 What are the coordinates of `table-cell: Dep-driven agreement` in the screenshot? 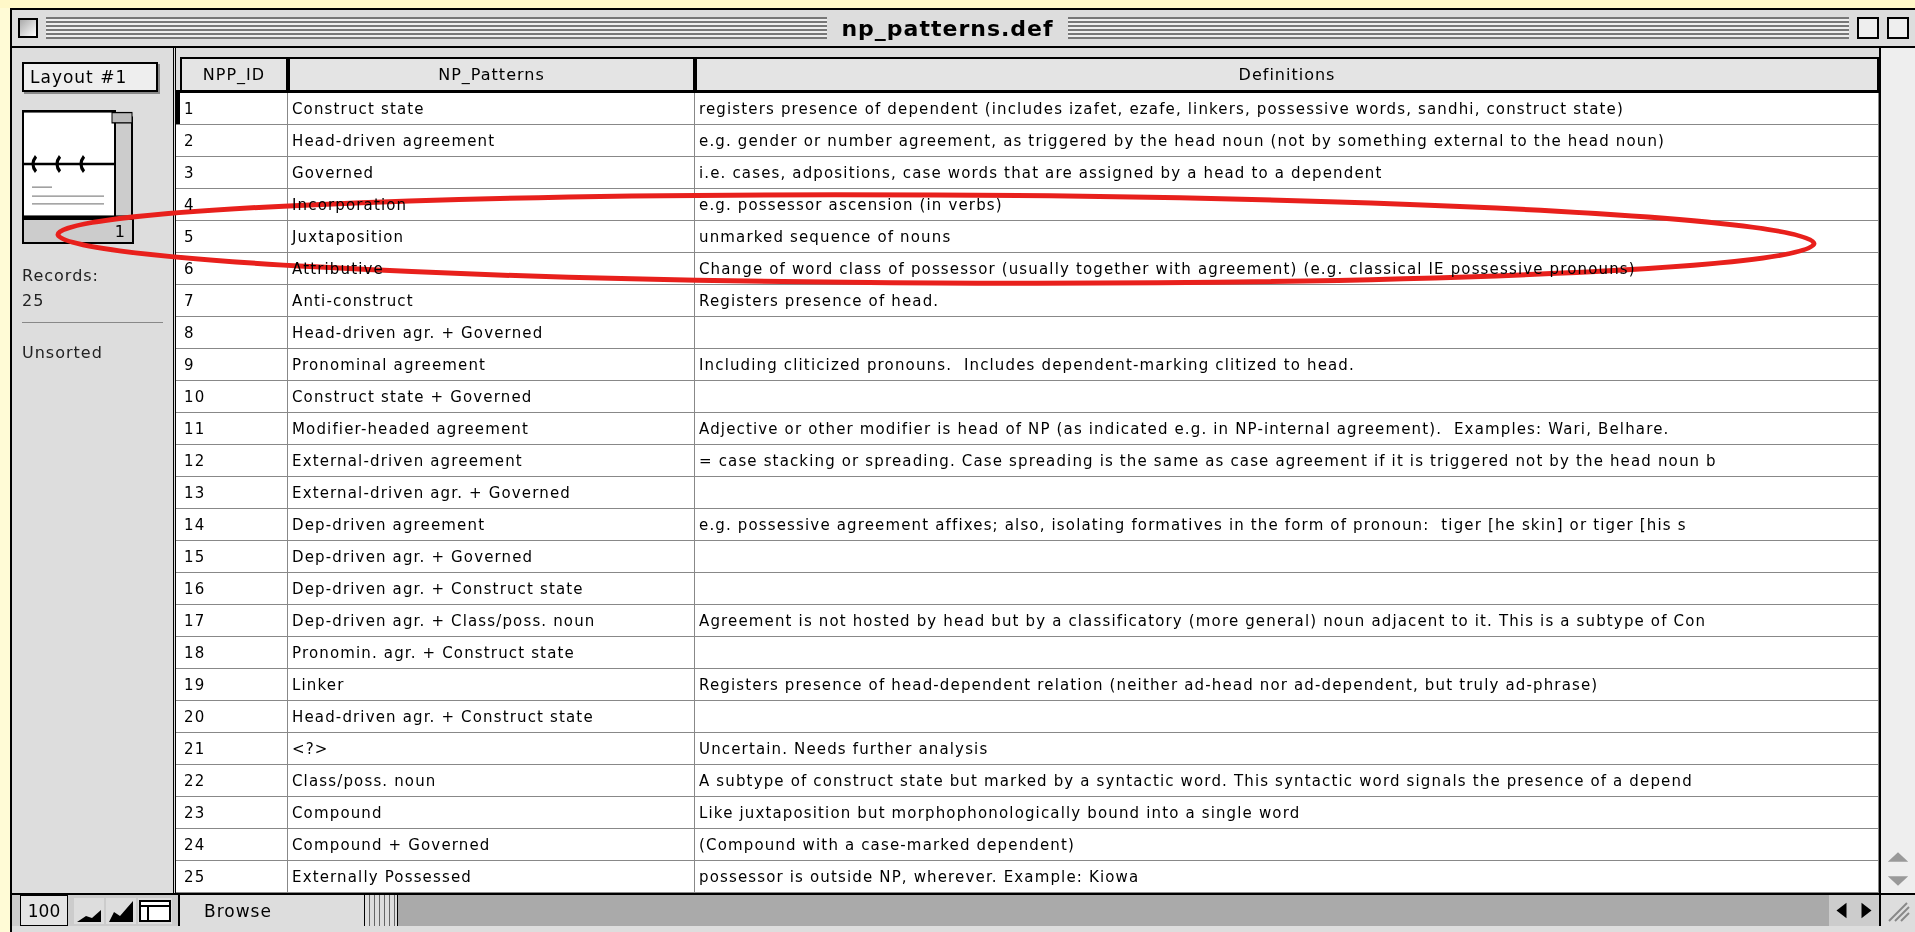 It's located at (389, 524).